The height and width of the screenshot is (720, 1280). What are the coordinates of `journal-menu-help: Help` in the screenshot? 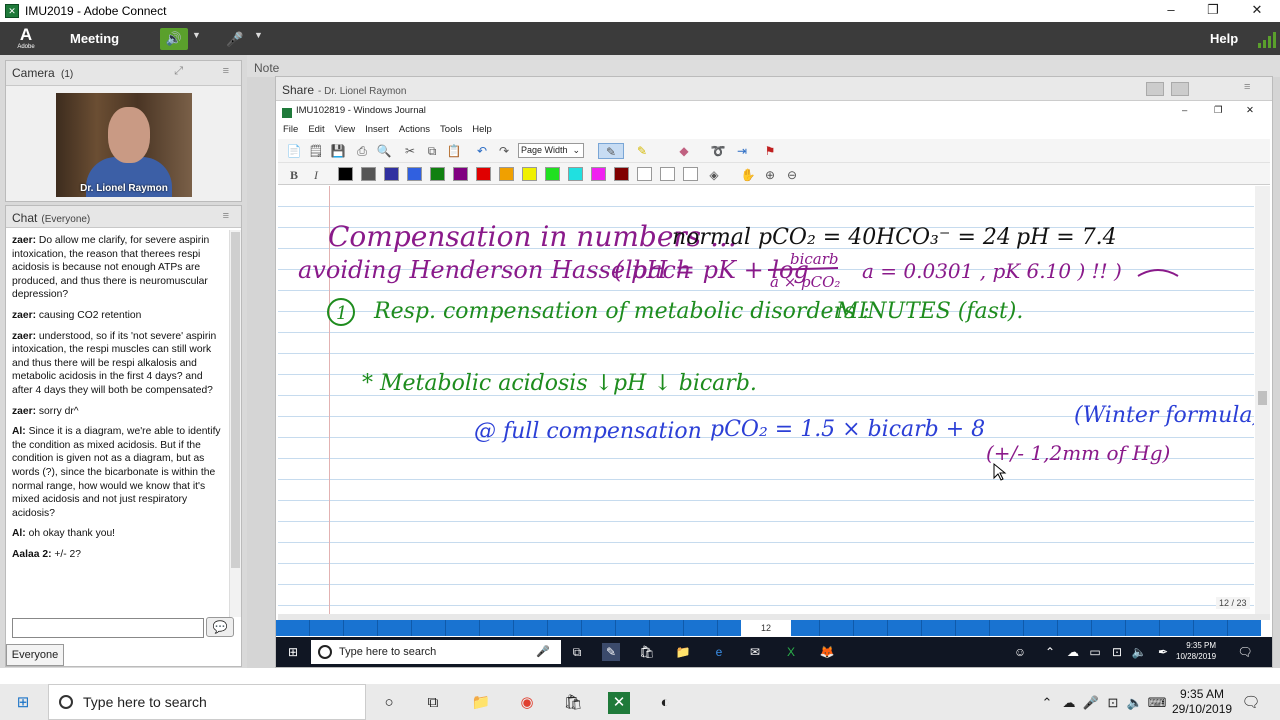 It's located at (482, 129).